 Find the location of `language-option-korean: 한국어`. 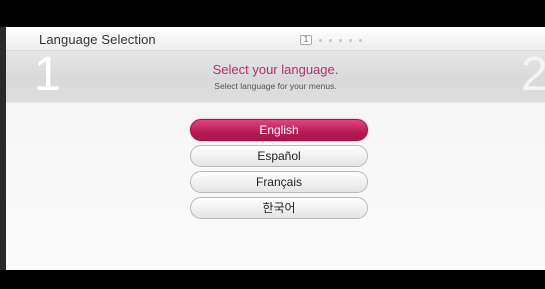

language-option-korean: 한국어 is located at coordinates (279, 208).